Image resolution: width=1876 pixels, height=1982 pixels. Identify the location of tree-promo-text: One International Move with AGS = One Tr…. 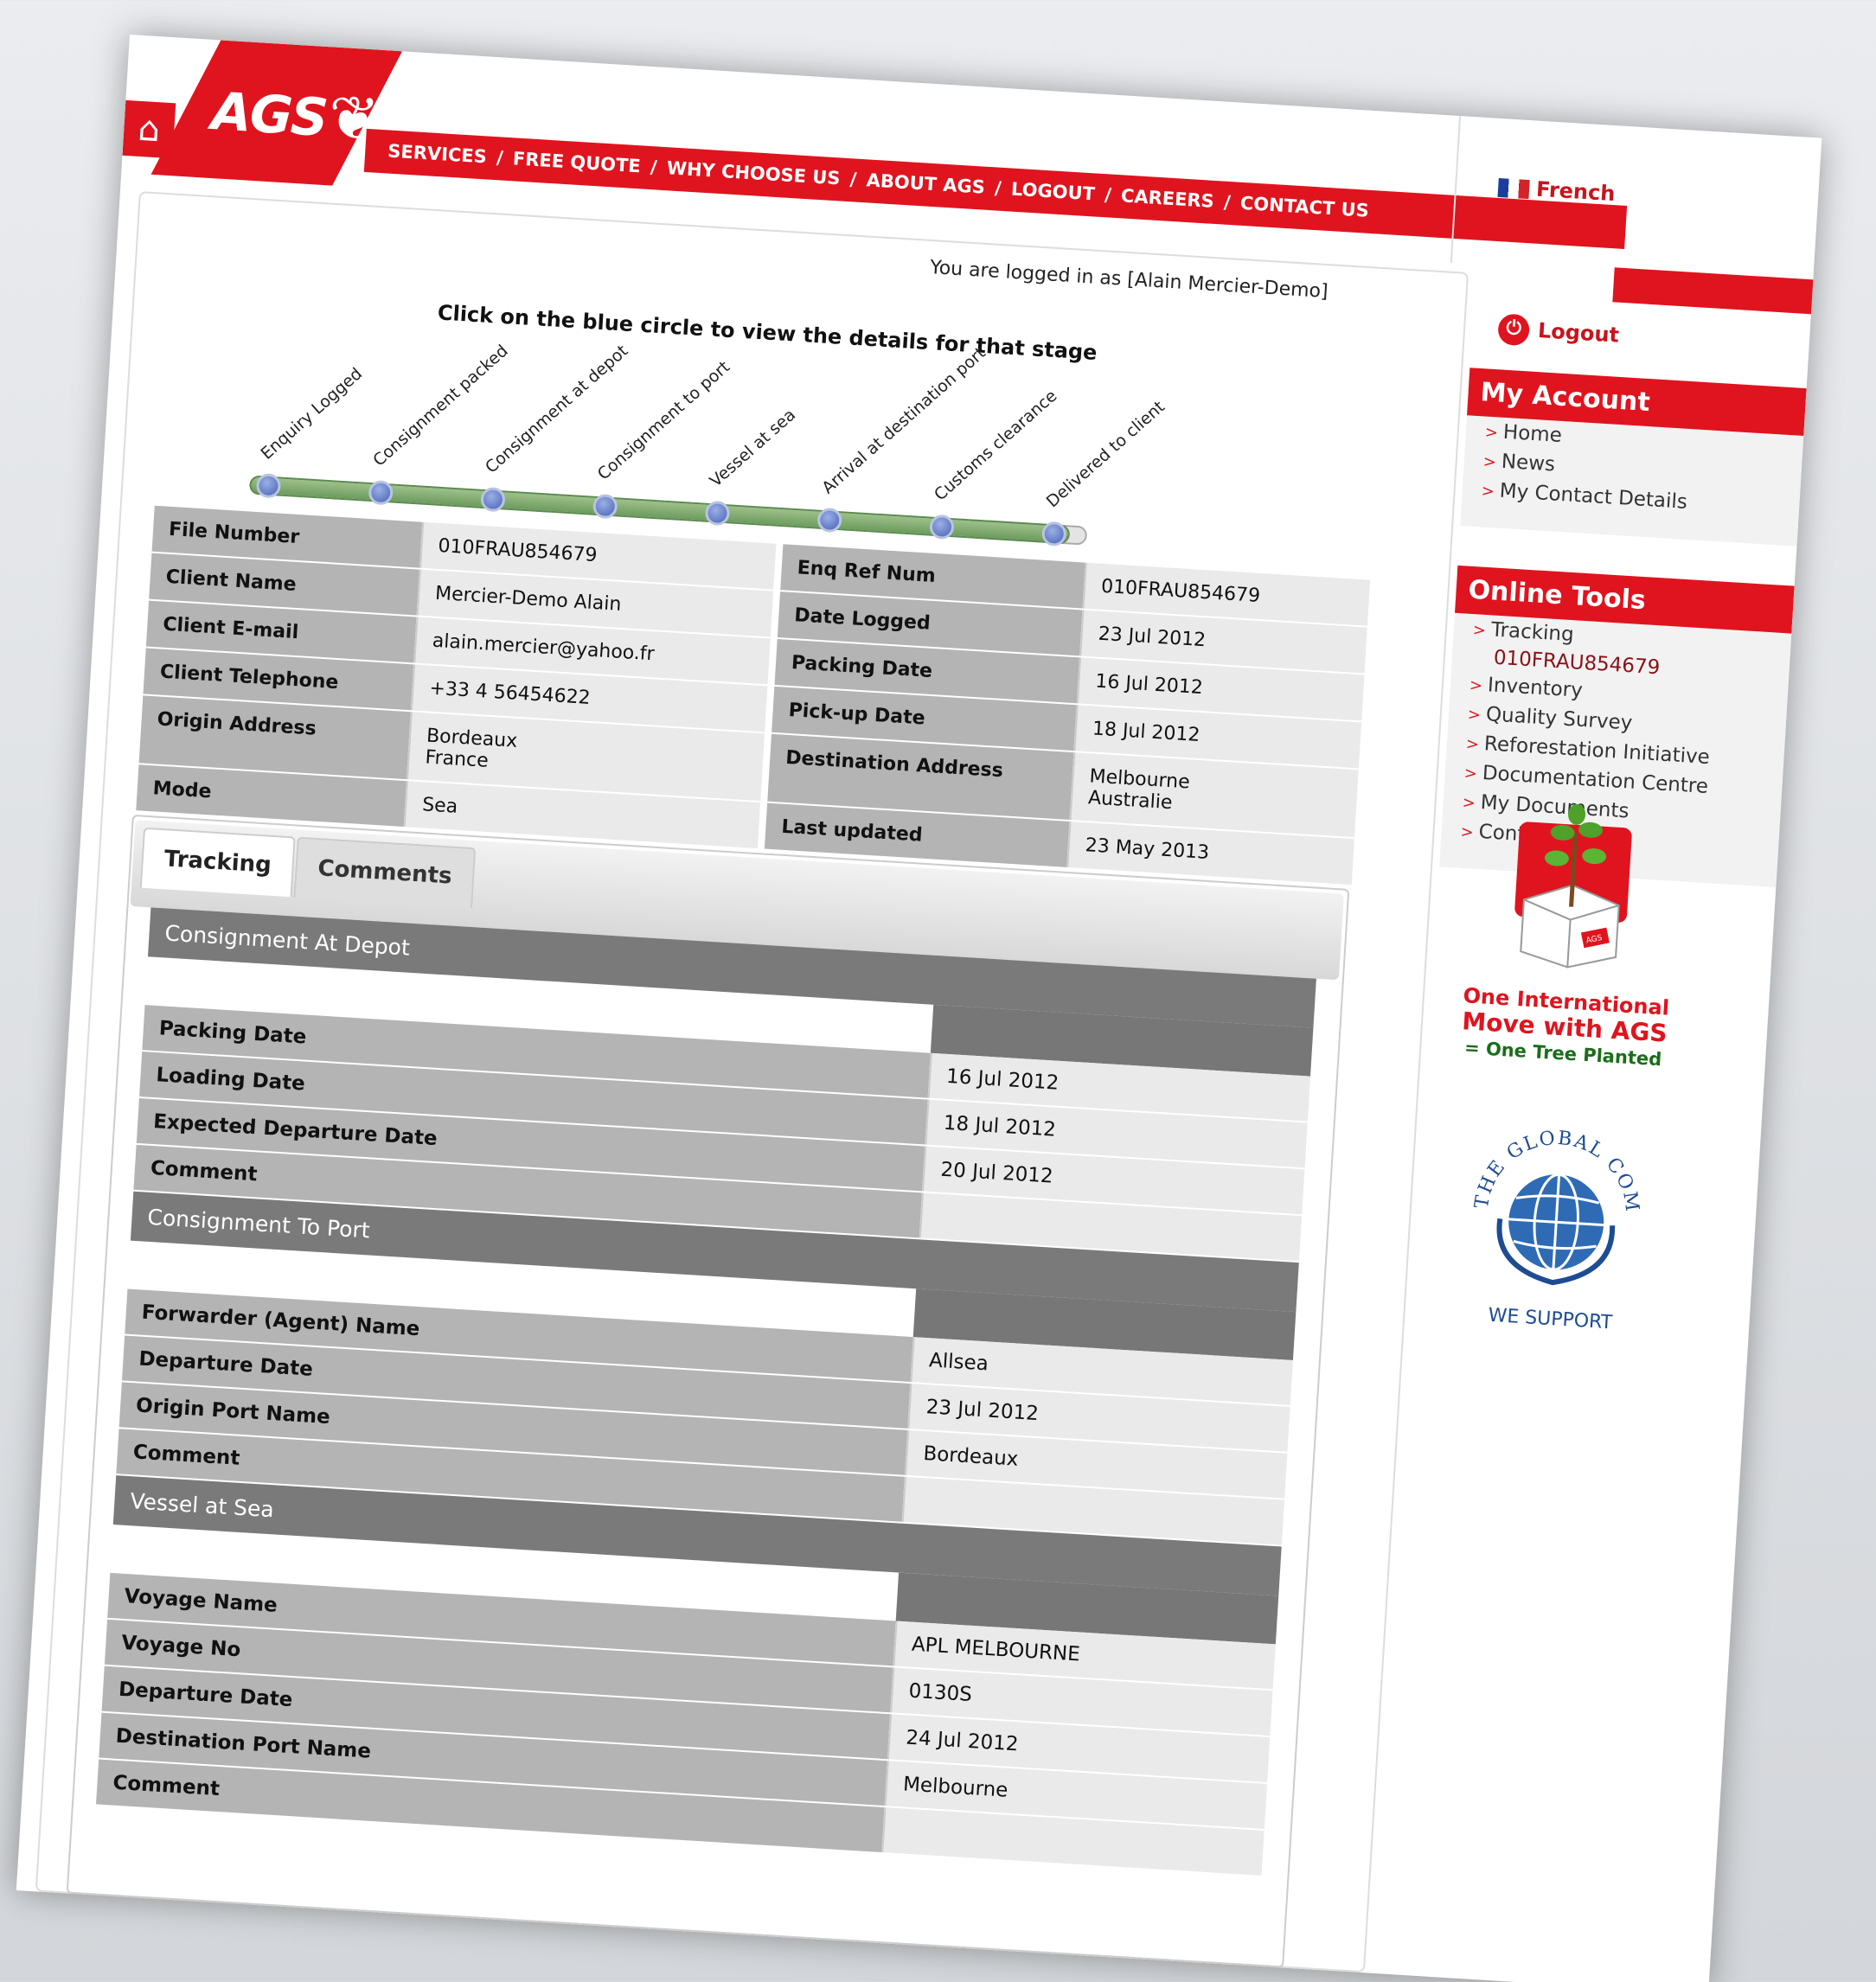
(1565, 1028).